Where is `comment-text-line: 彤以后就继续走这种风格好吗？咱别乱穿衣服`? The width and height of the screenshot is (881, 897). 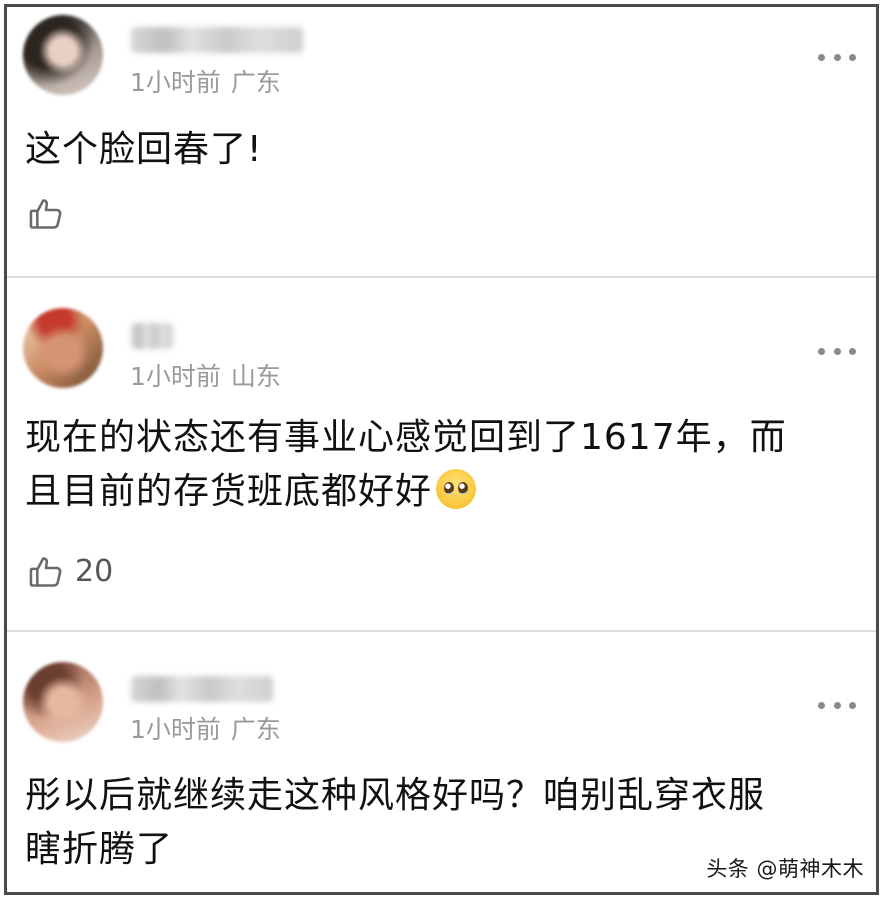 comment-text-line: 彤以后就继续走这种风格好吗？咱别乱穿衣服 is located at coordinates (395, 795).